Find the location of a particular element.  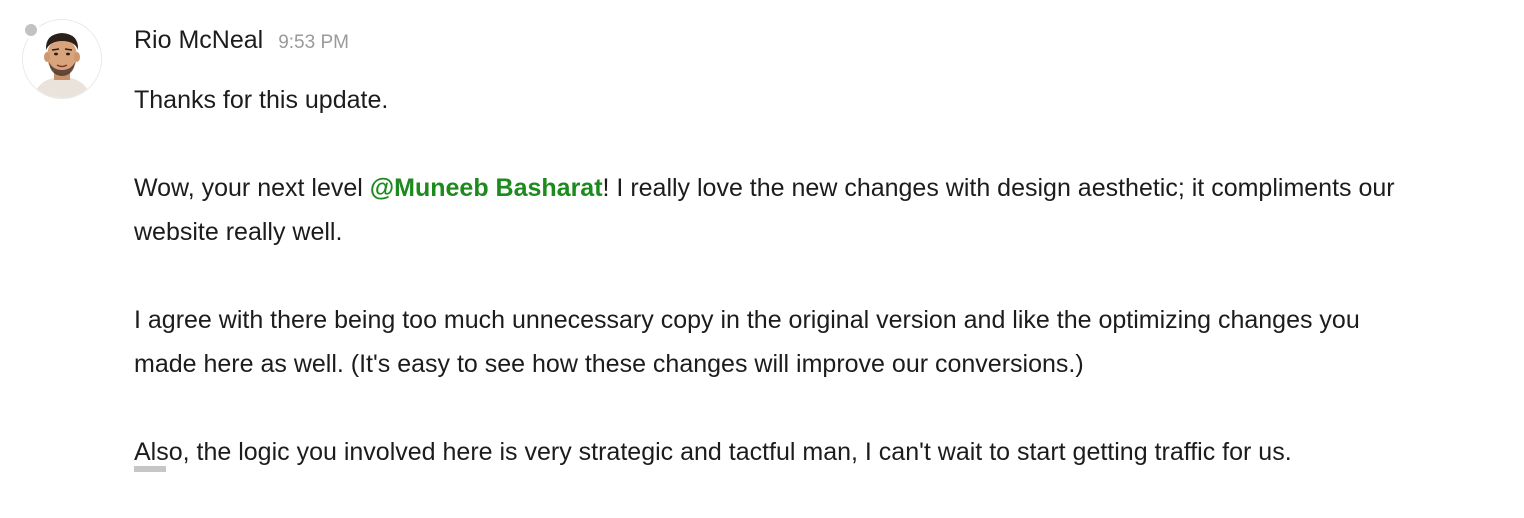

avatar-container is located at coordinates (62, 59).